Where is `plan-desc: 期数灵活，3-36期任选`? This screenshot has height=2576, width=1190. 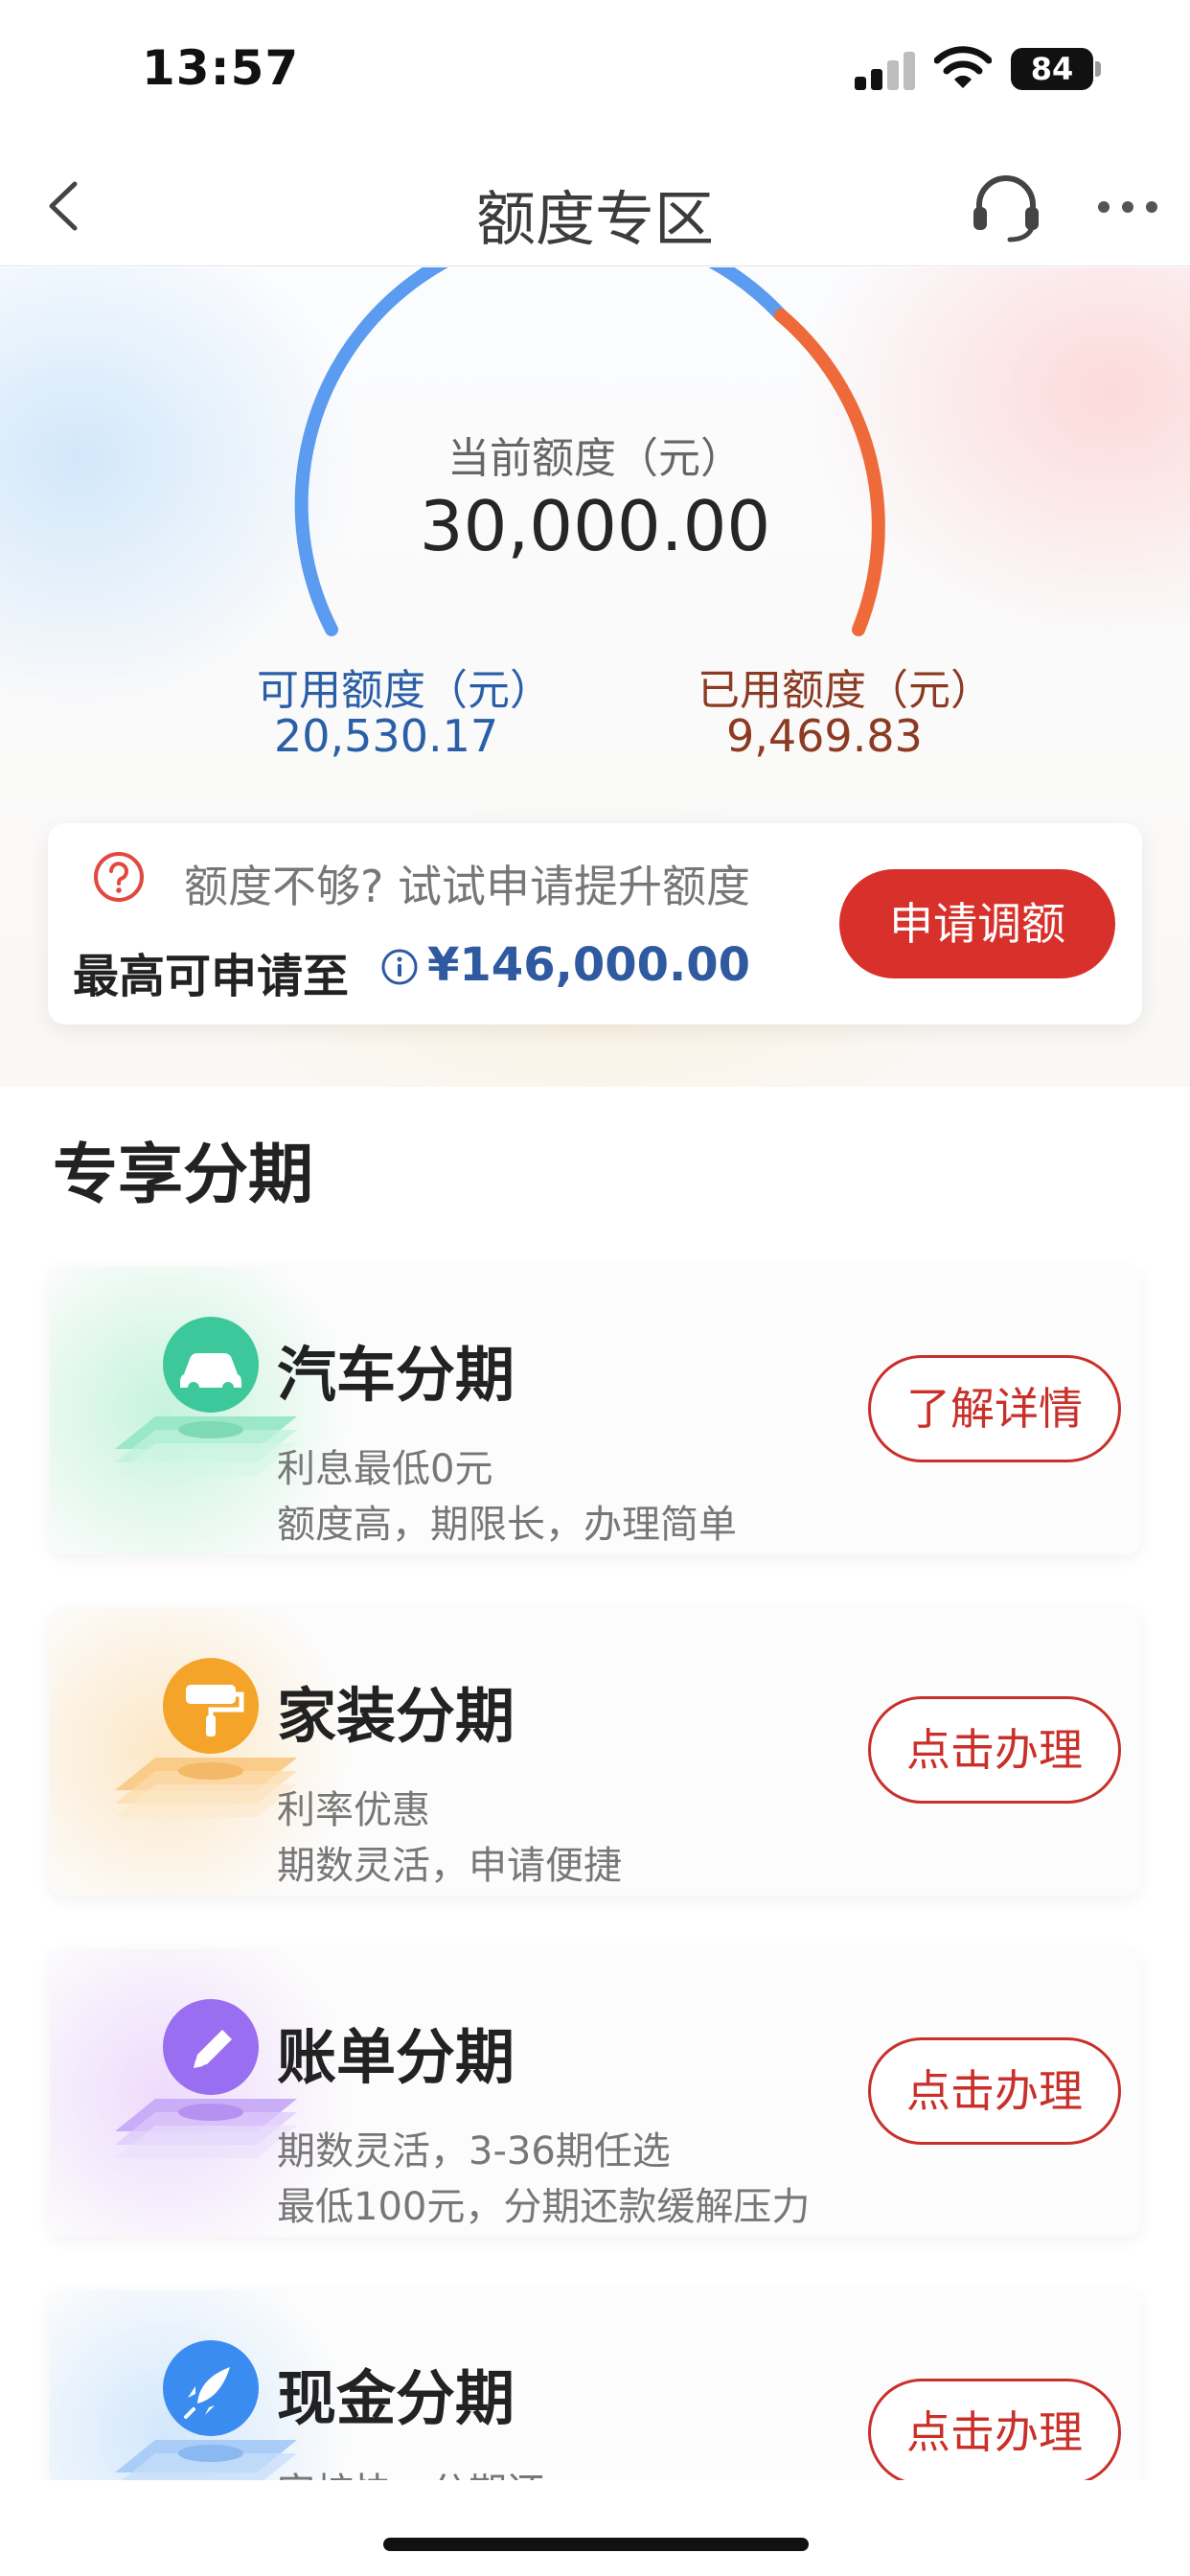 plan-desc: 期数灵活，3-36期任选 is located at coordinates (474, 2151).